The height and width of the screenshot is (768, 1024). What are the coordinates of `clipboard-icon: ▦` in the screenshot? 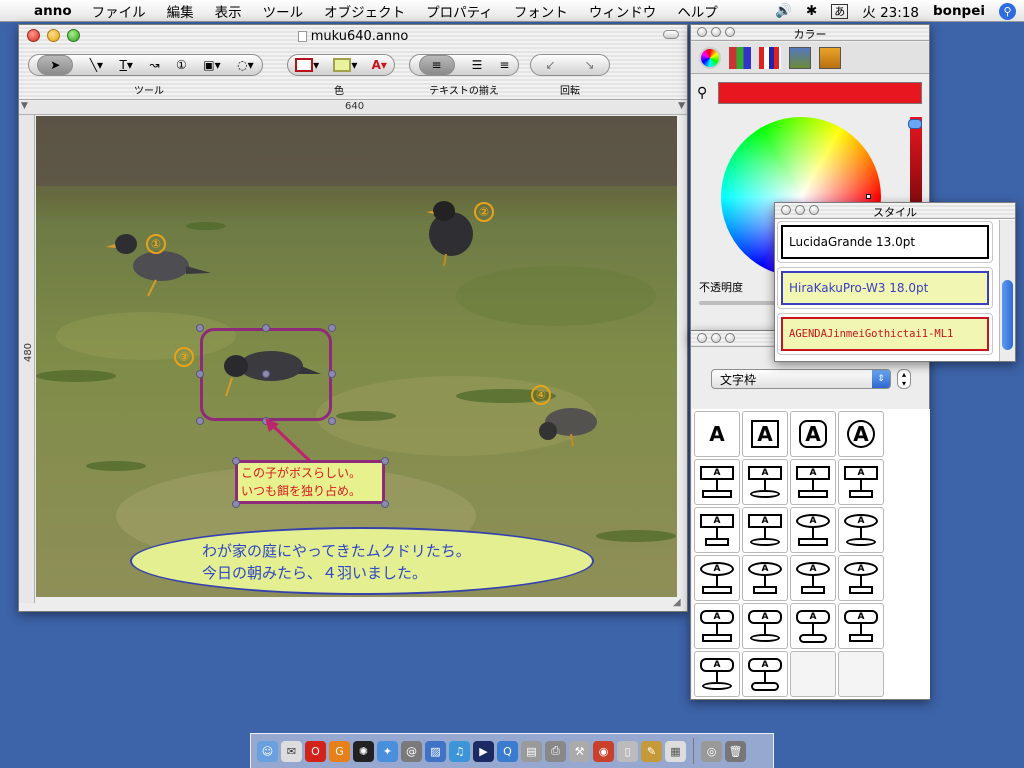 It's located at (675, 751).